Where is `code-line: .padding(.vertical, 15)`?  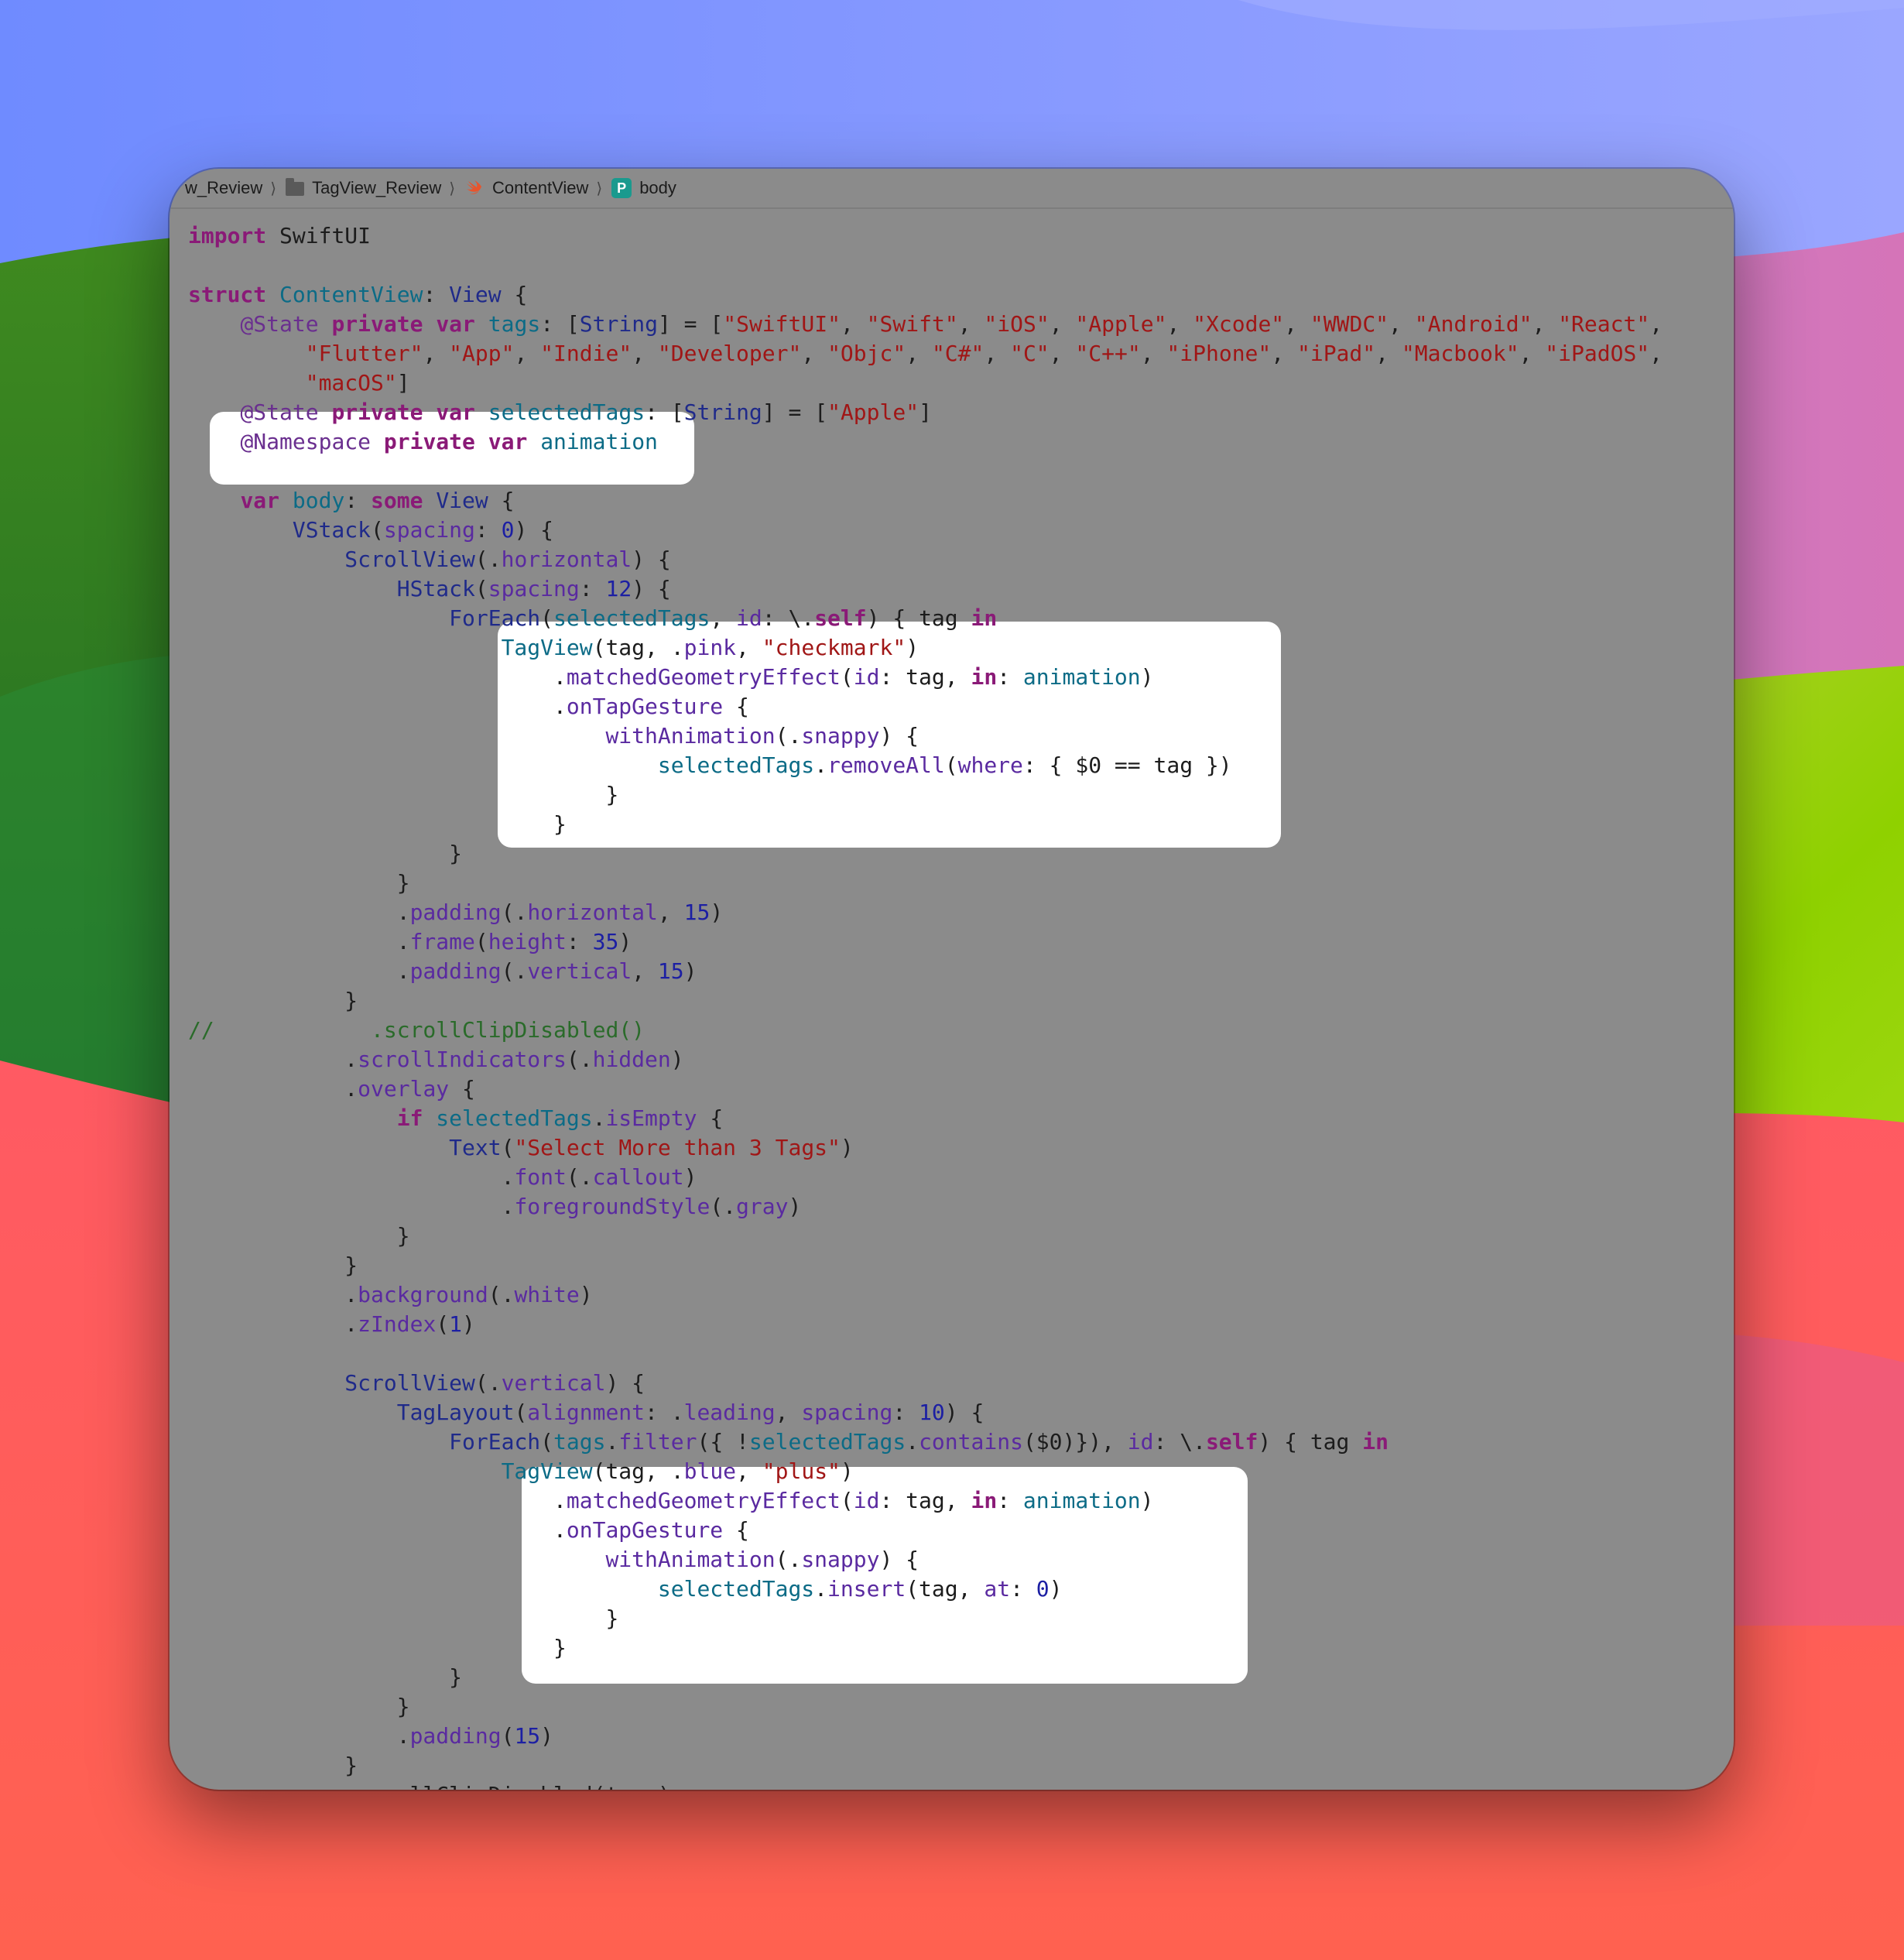
code-line: .padding(.vertical, 15) is located at coordinates (925, 971).